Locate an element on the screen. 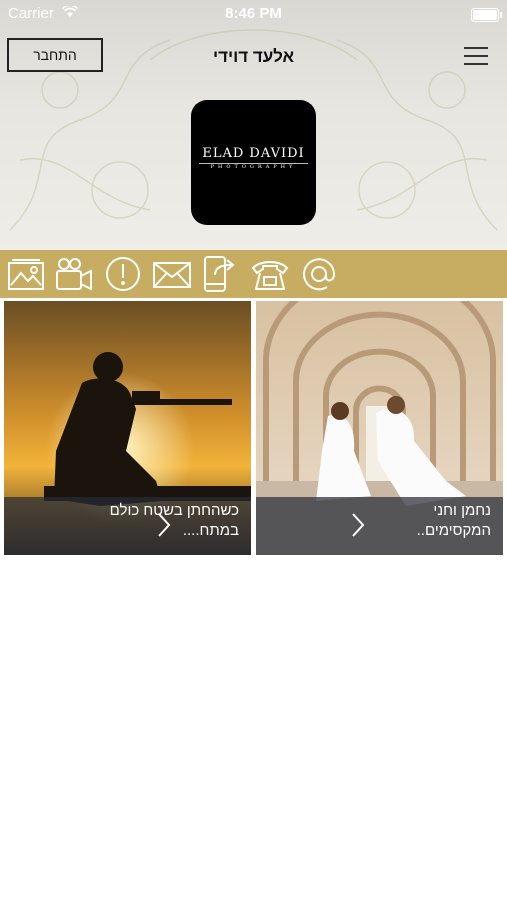 Image resolution: width=507 pixels, height=900 pixels. icon-bar is located at coordinates (253, 274).